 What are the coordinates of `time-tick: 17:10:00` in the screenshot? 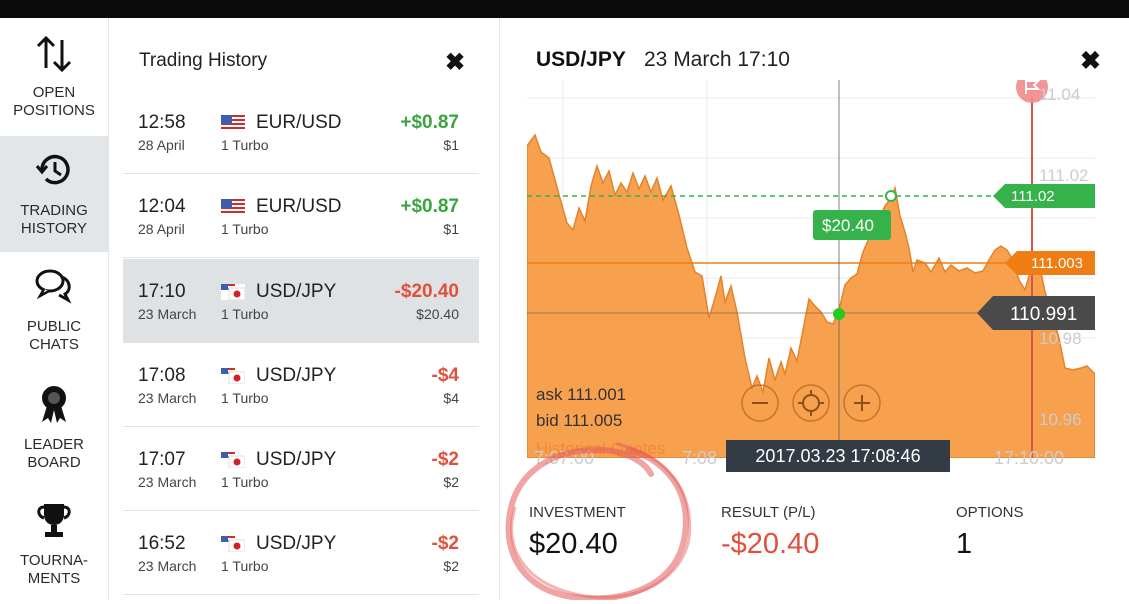 It's located at (1029, 458).